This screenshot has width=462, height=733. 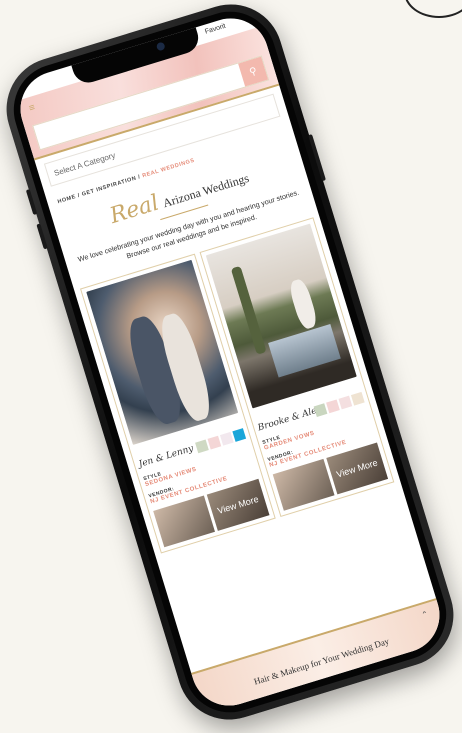 I want to click on breadcrumb-home: HOME, so click(x=67, y=199).